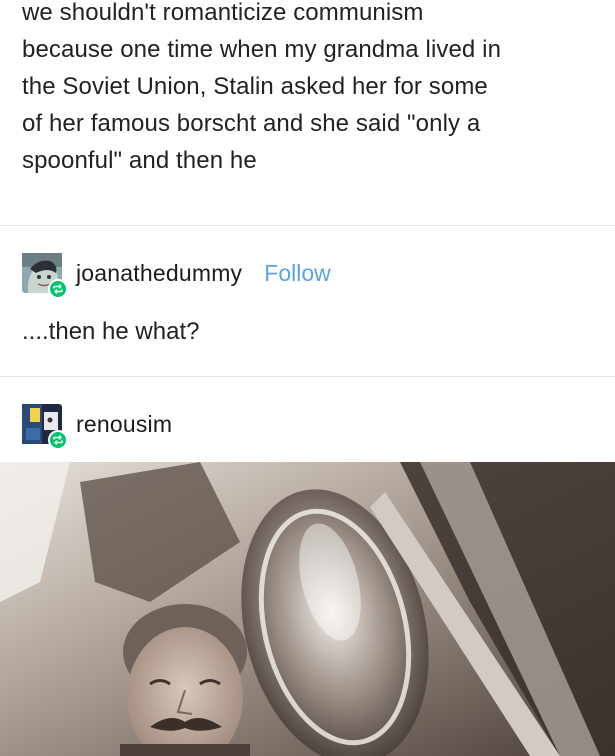 This screenshot has width=615, height=756. I want to click on reblog-header-renousim: renousim, so click(97, 427).